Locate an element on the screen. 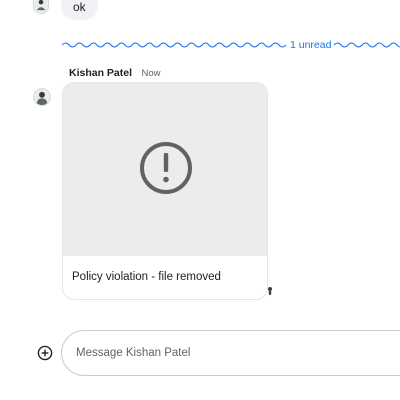  message-text: ok is located at coordinates (79, 7).